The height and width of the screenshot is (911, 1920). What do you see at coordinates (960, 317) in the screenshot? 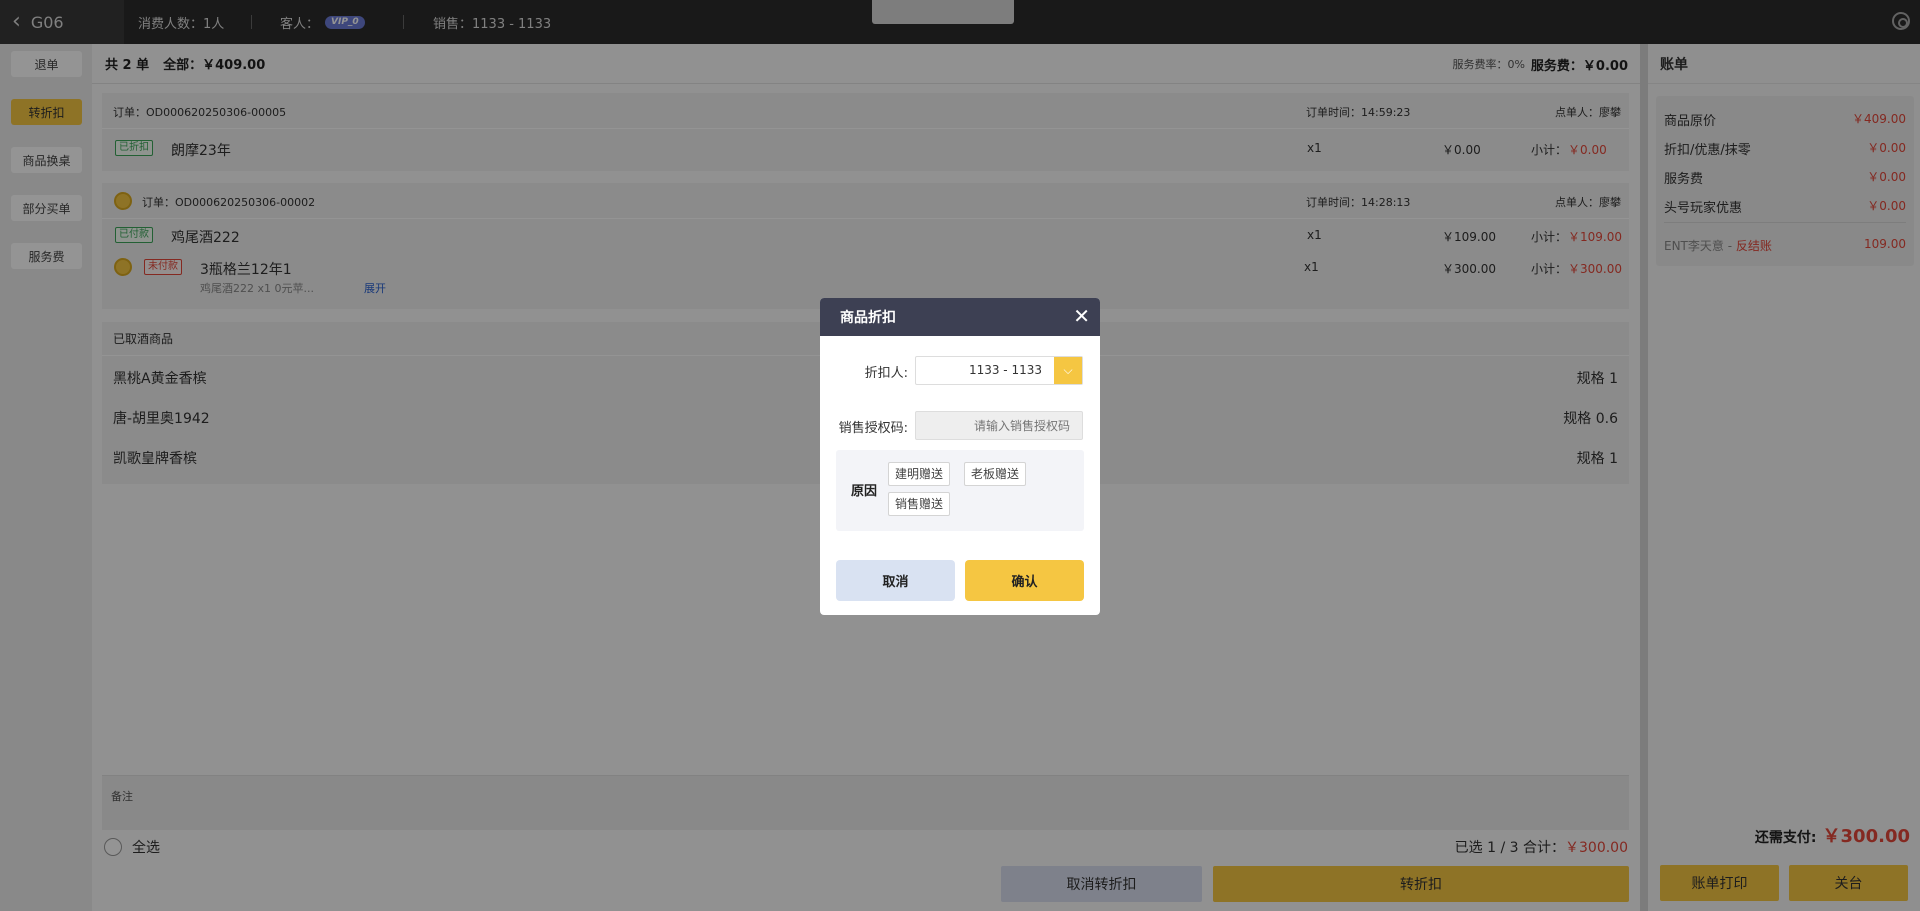
I see `dialog-header: 商品折扣 ✕` at bounding box center [960, 317].